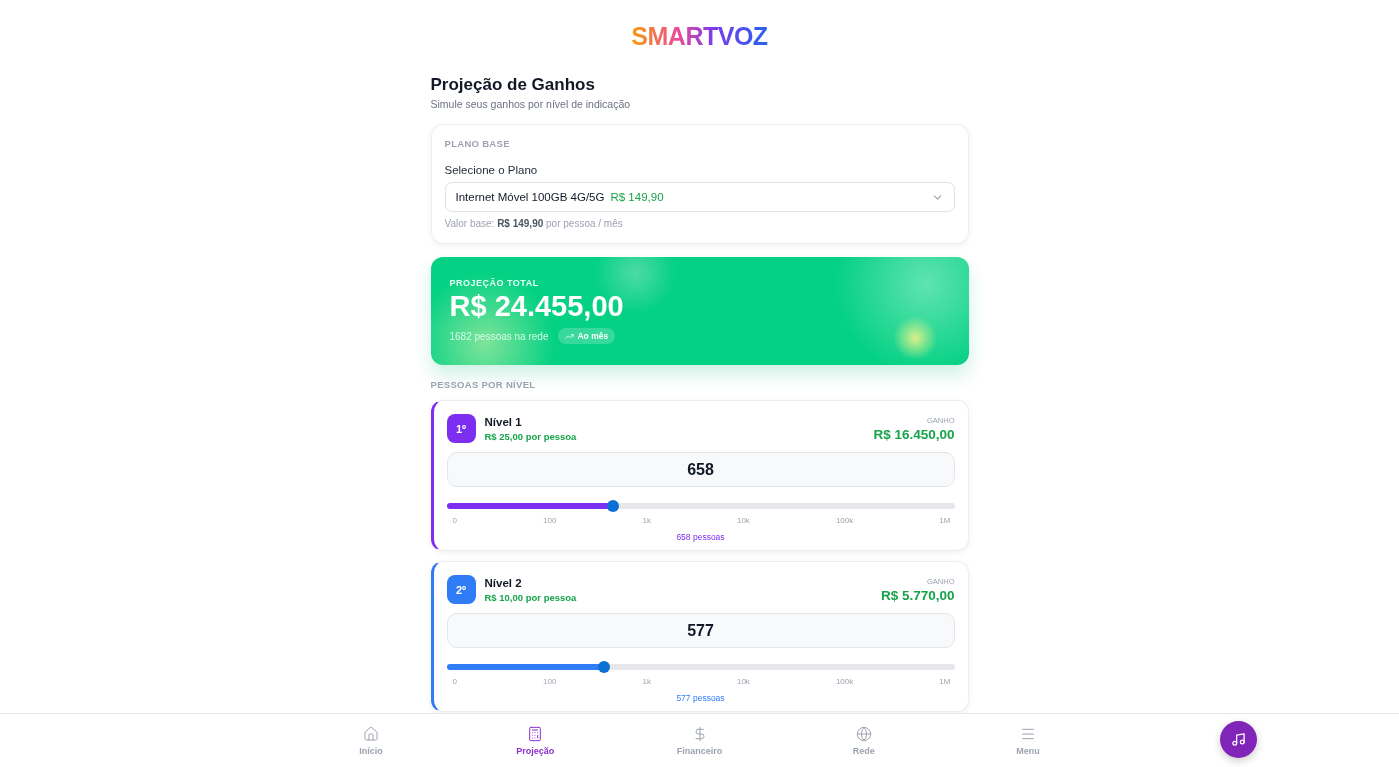 The image size is (1399, 767). I want to click on total-amount: R$ 24.455,00, so click(537, 306).